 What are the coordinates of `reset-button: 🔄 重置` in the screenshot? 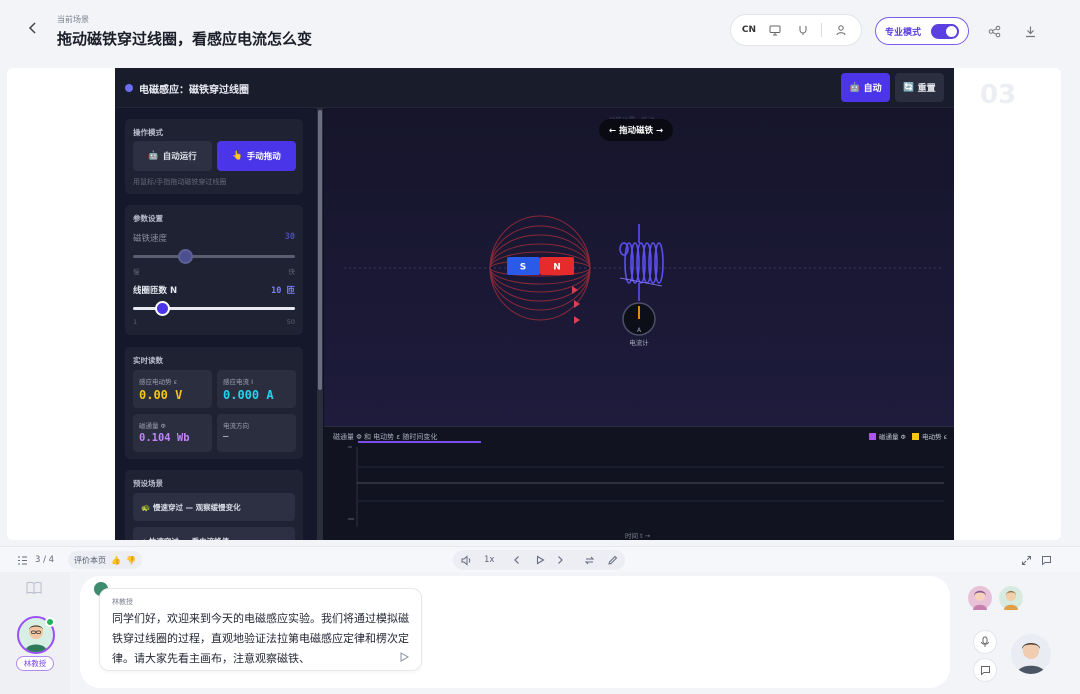 It's located at (919, 87).